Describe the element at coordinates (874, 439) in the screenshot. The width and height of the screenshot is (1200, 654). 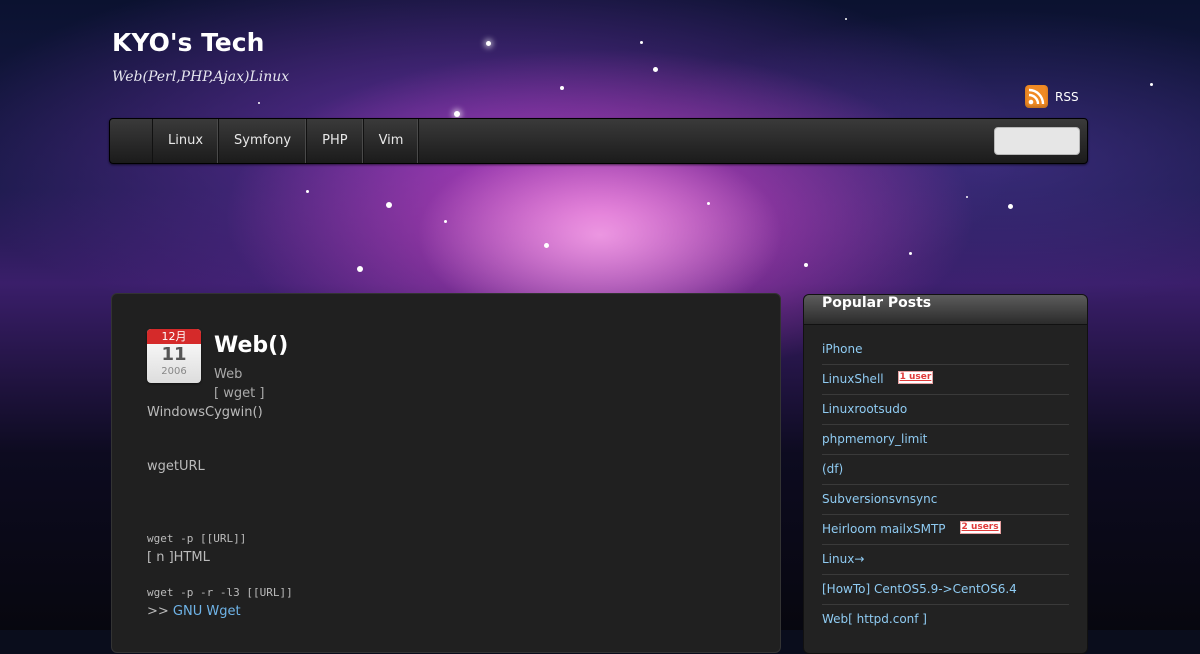
I see `popular-post-link: phpmemory_limit` at that location.